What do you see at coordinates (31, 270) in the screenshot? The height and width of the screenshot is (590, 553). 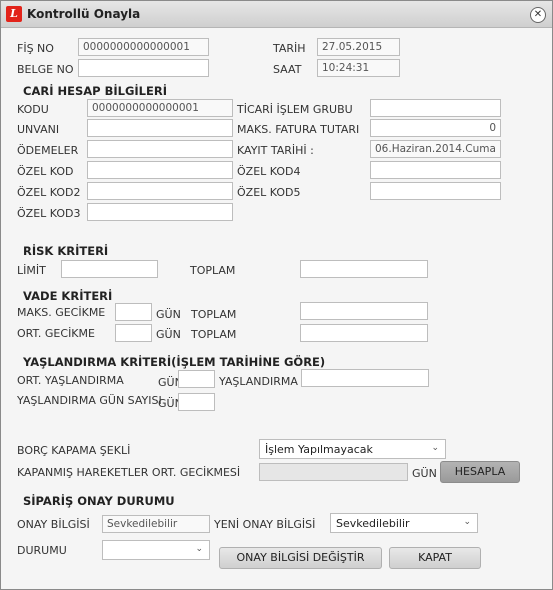 I see `limit-label: LİMİT` at bounding box center [31, 270].